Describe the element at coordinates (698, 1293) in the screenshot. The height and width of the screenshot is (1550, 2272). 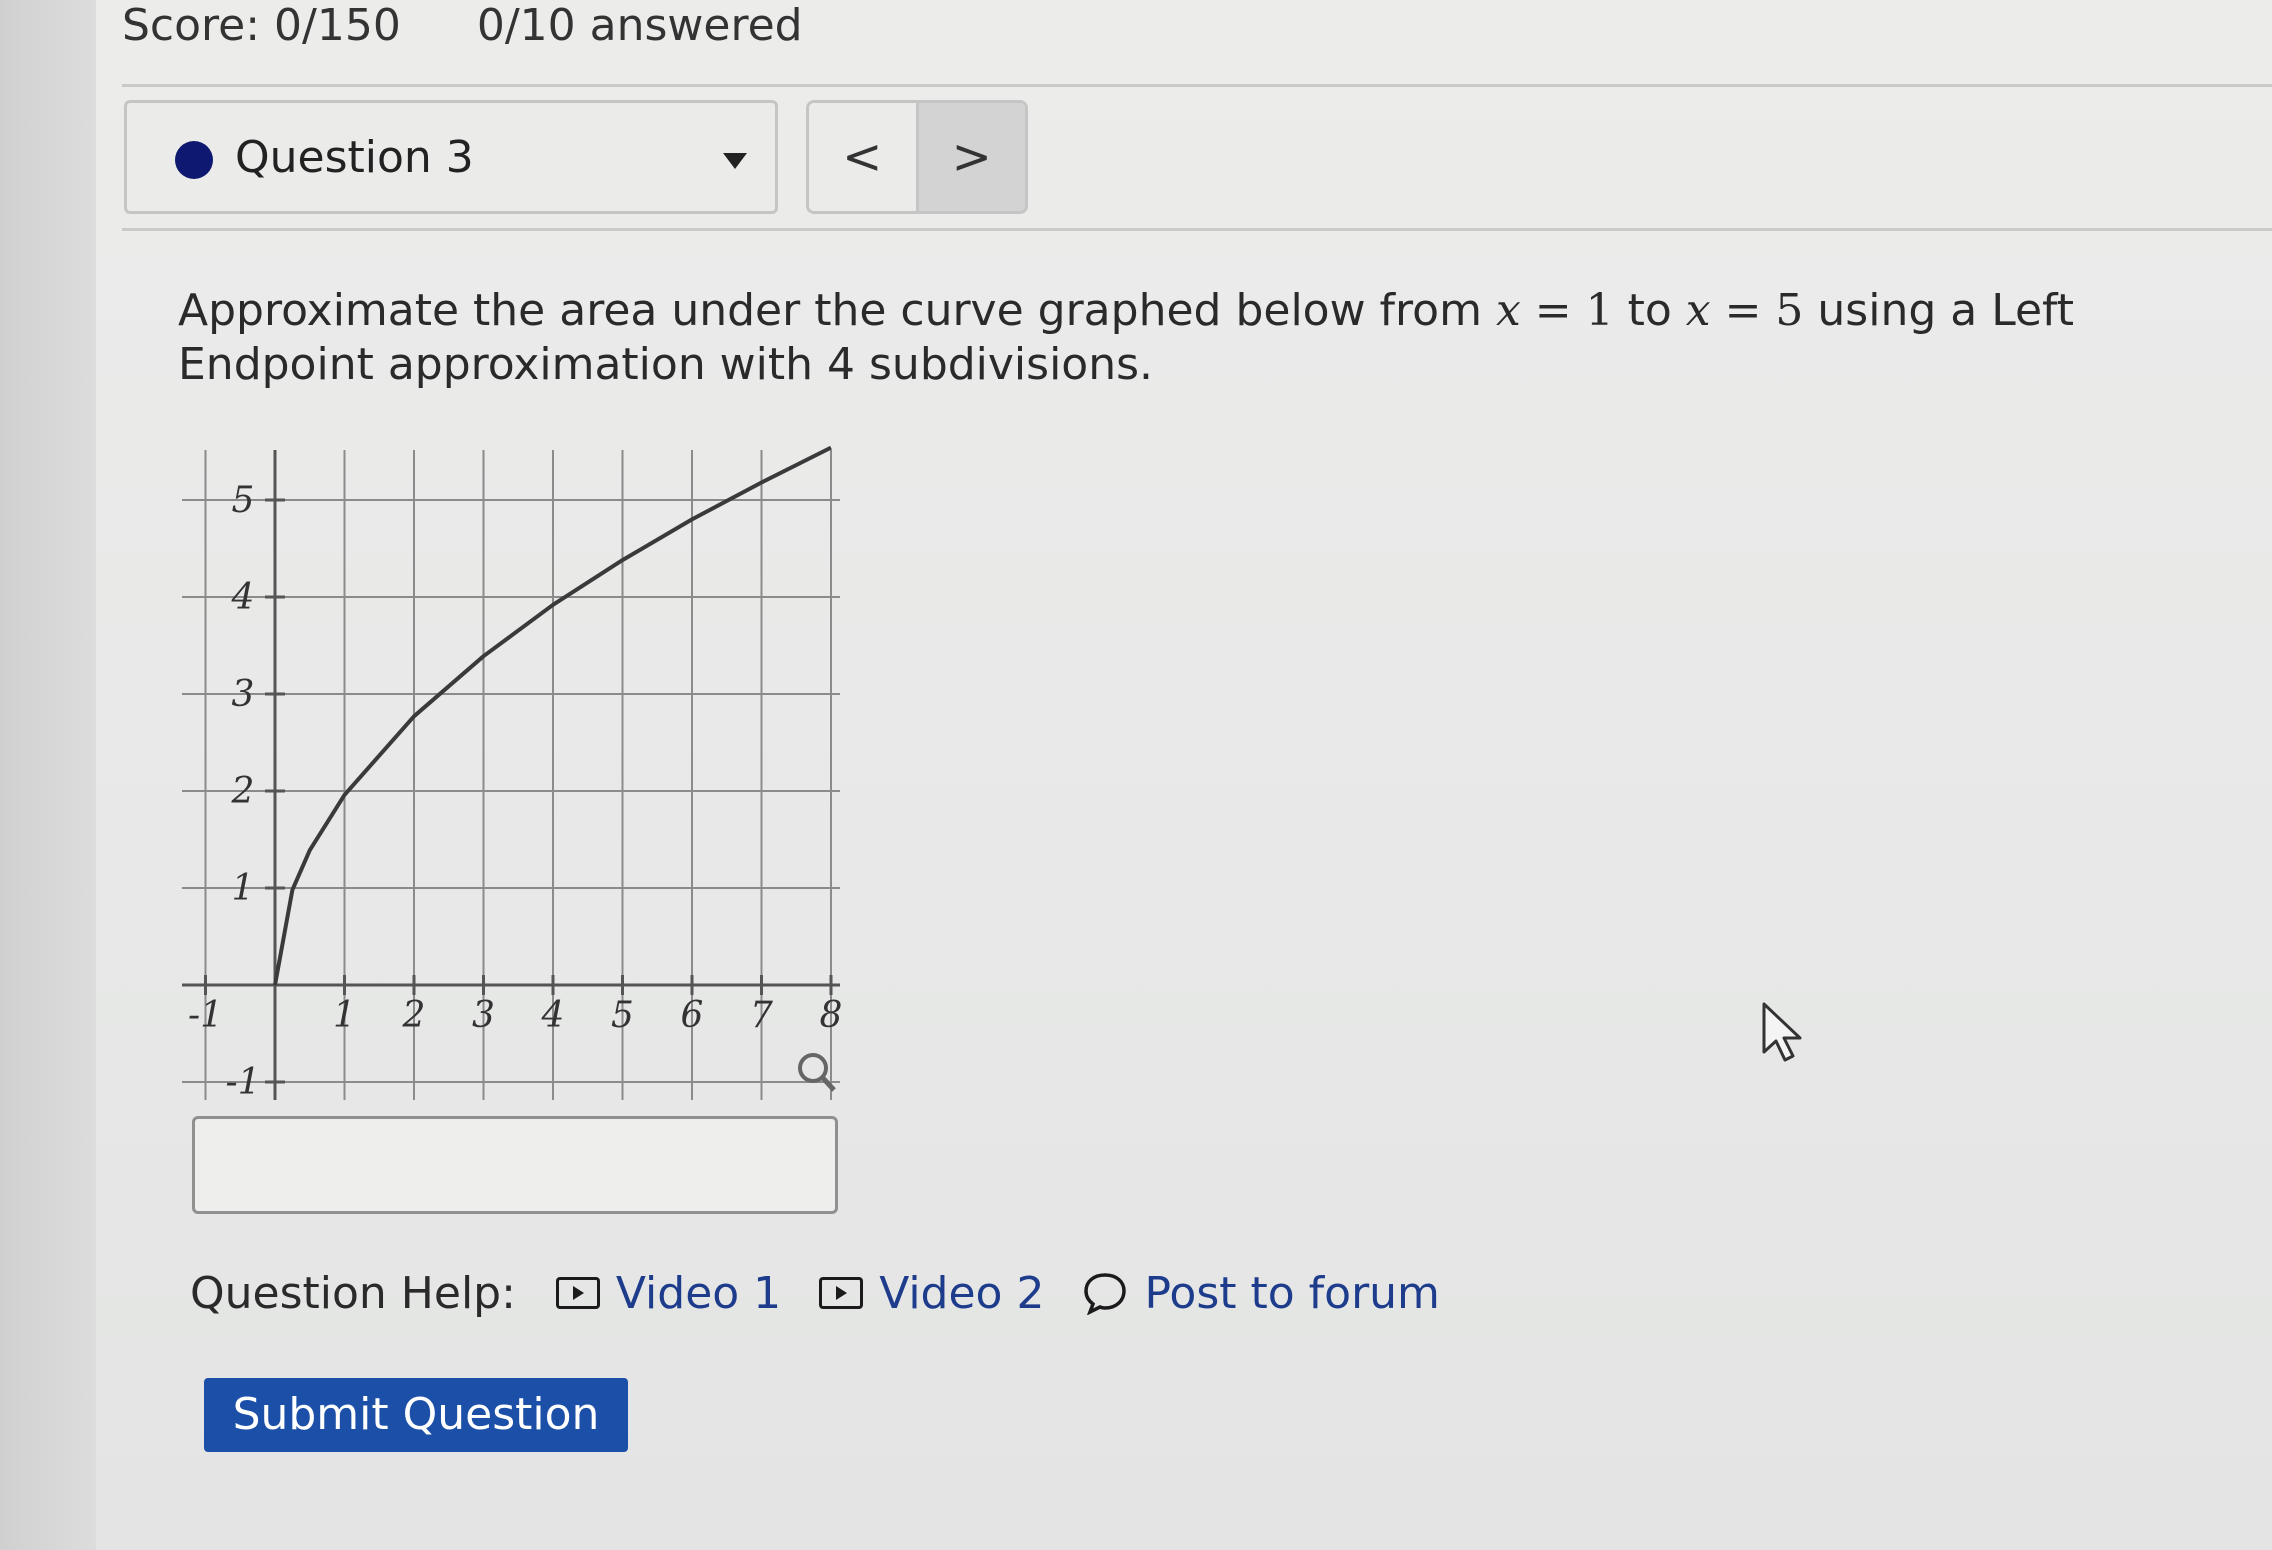
I see `video-1-label: Video 1` at that location.